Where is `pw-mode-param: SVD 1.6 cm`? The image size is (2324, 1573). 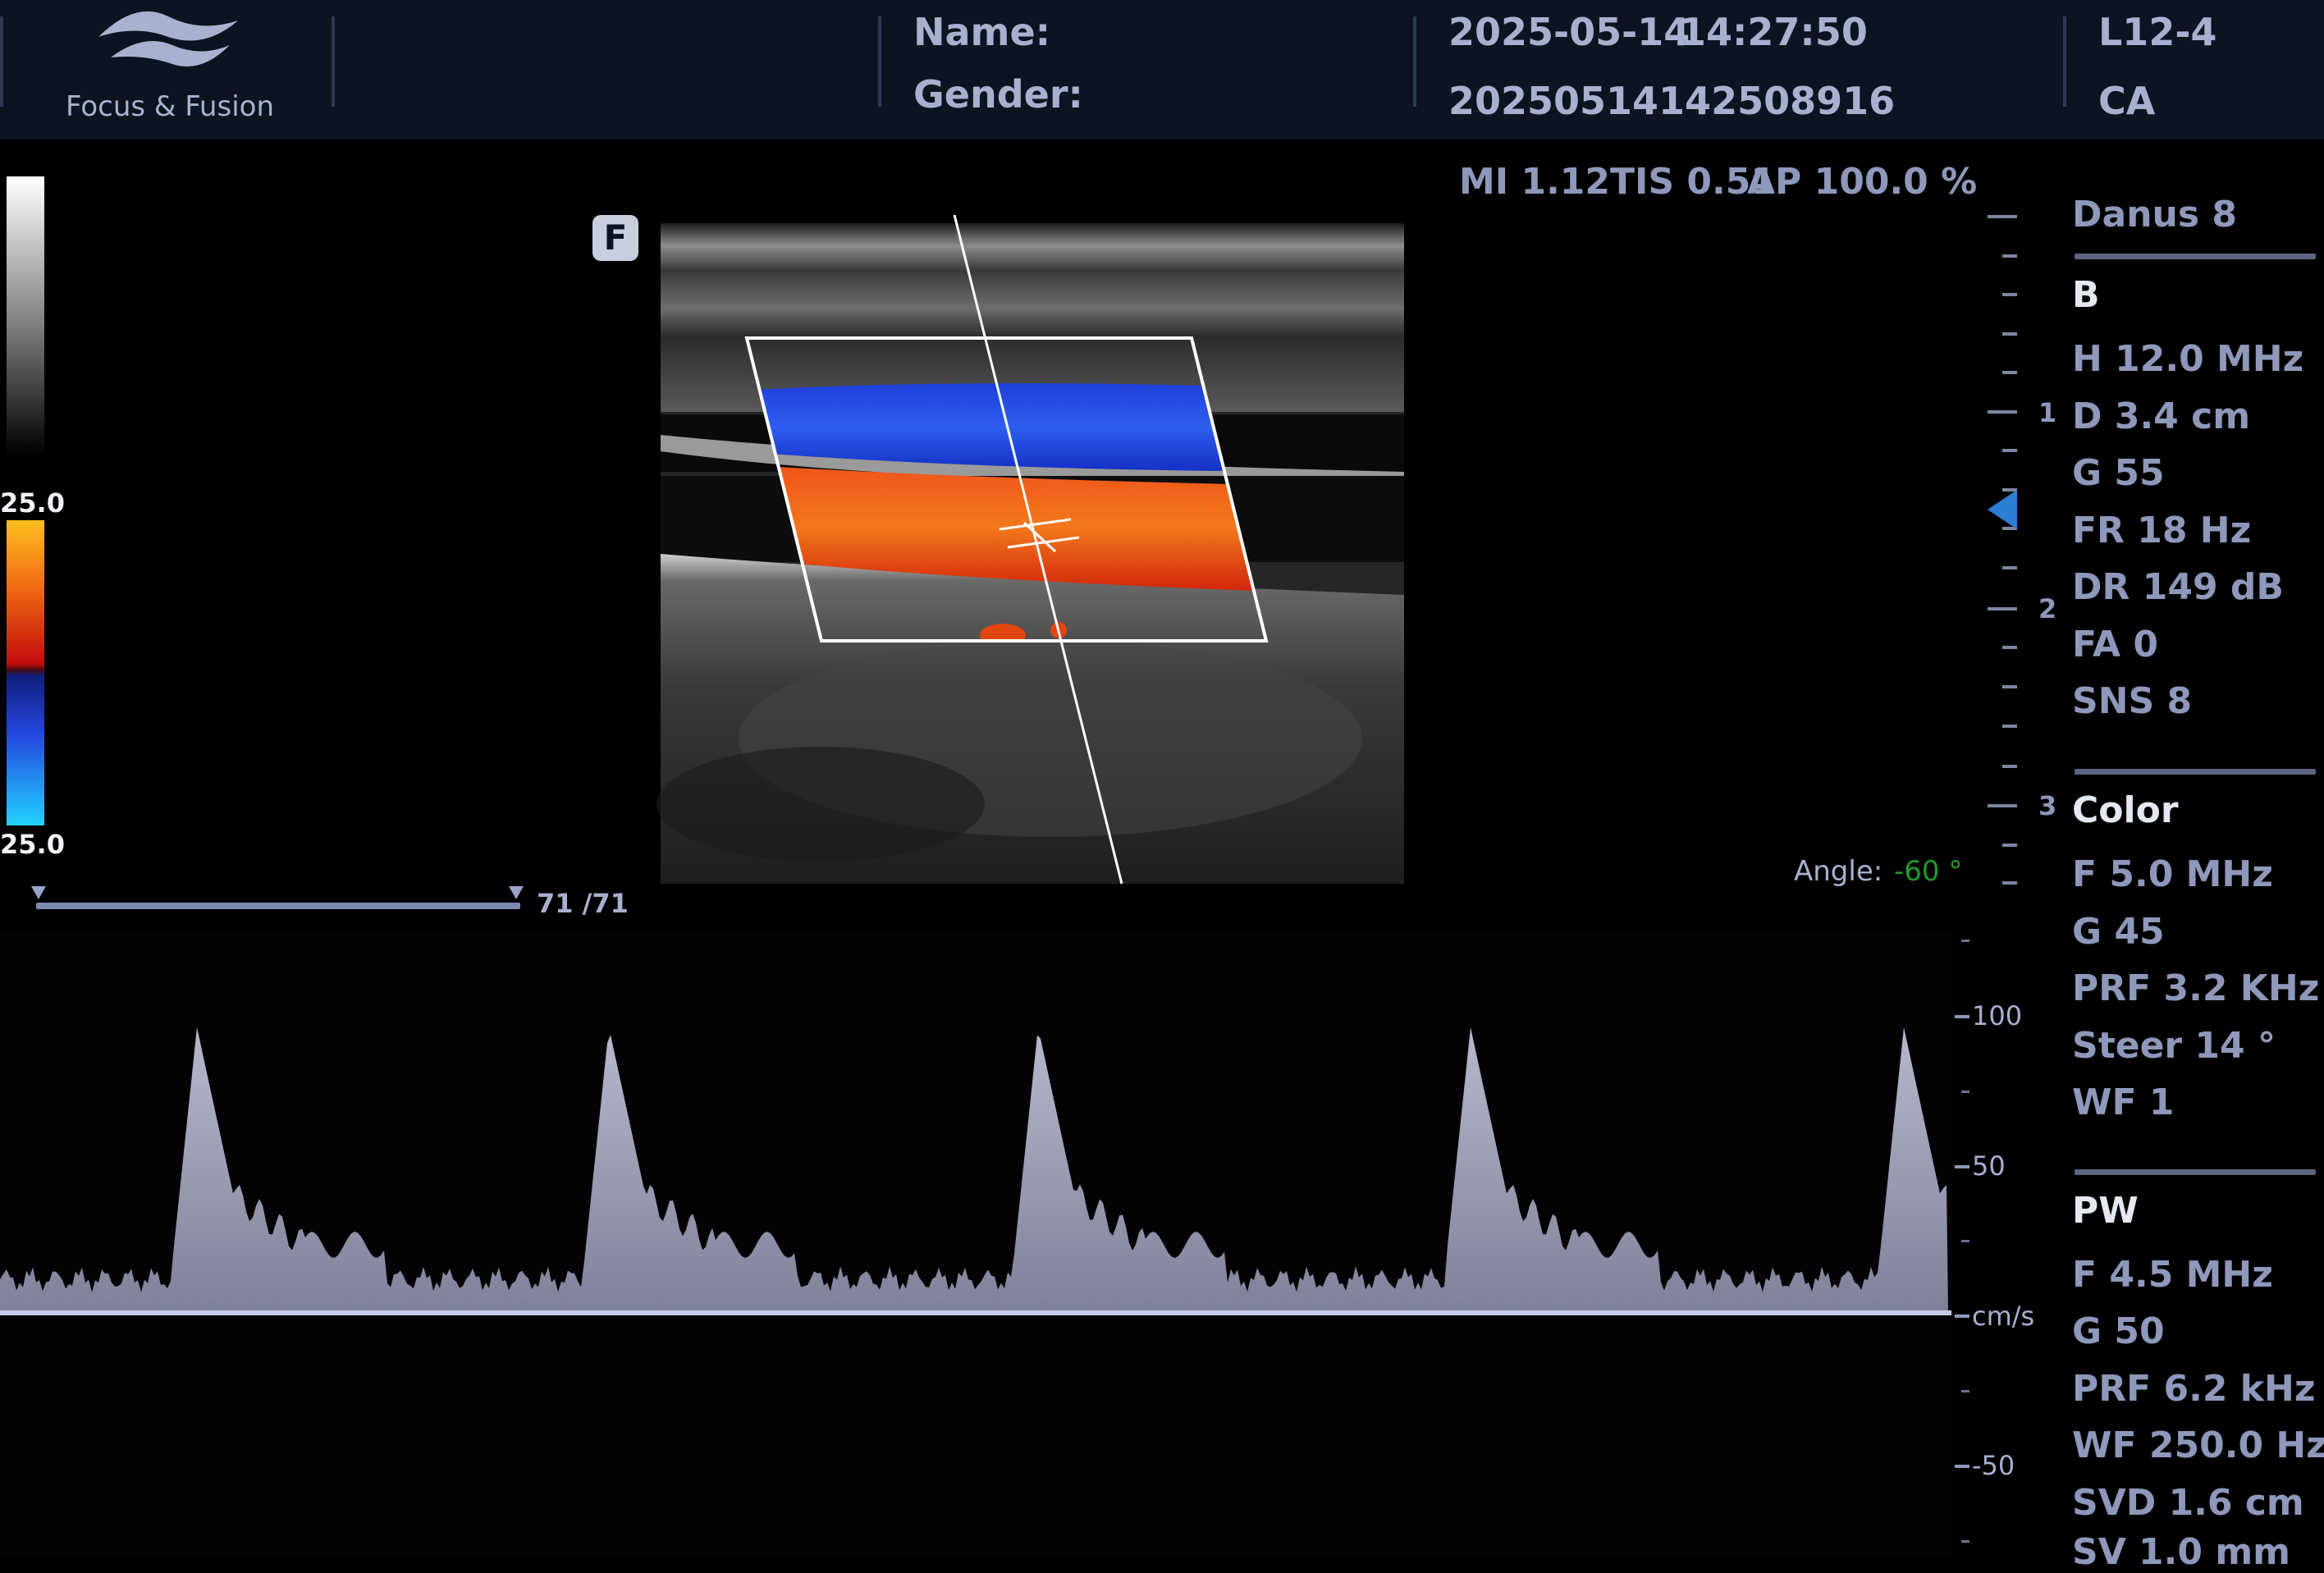
pw-mode-param: SVD 1.6 cm is located at coordinates (2188, 1503).